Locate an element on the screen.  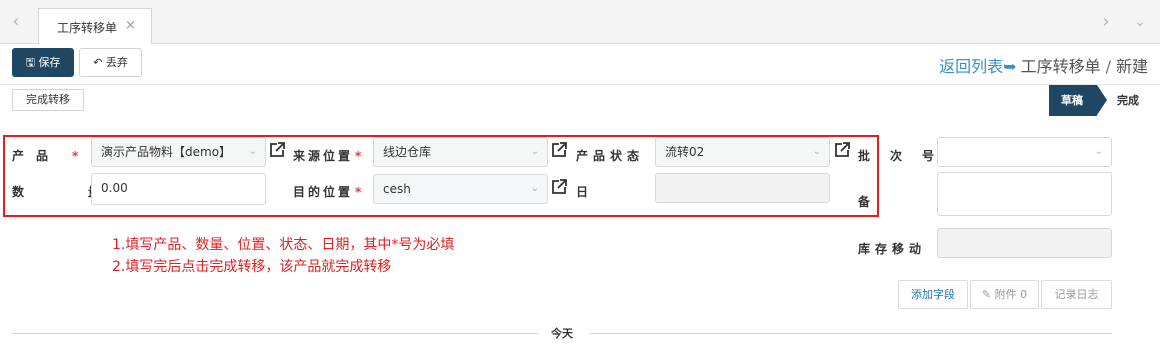
chevron-right-icon: › is located at coordinates (1106, 22).